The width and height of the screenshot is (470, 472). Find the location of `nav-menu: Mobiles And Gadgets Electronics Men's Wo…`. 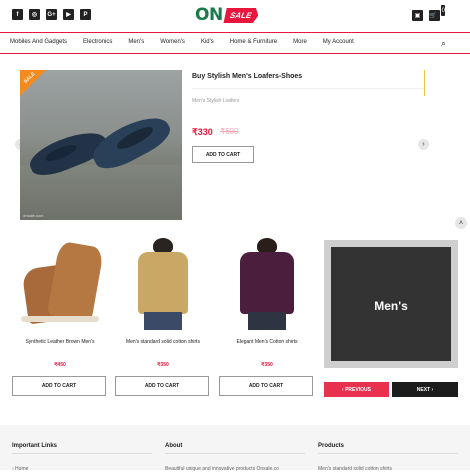

nav-menu: Mobiles And Gadgets Electronics Men's Wo… is located at coordinates (190, 42).